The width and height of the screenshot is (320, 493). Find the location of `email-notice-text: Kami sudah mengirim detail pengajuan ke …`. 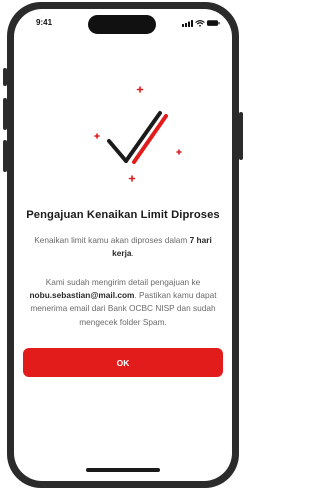

email-notice-text: Kami sudah mengirim detail pengajuan ke … is located at coordinates (123, 302).